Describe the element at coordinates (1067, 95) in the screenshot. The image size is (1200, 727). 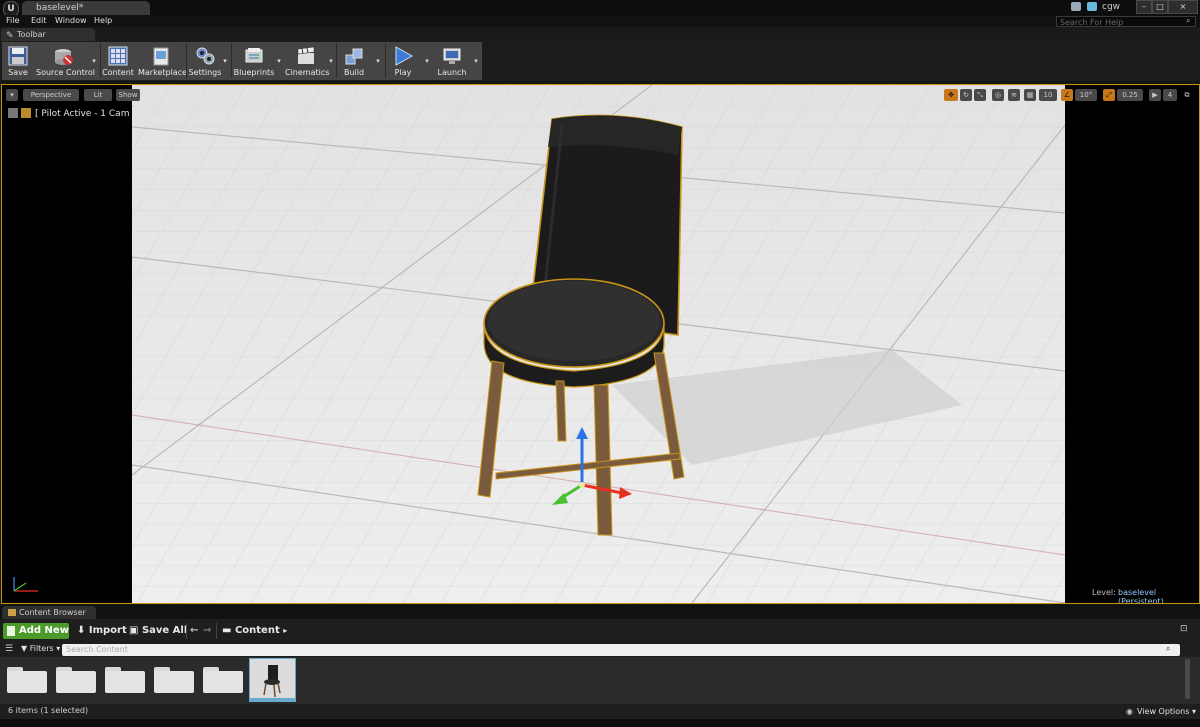
I see `rotation-snap-icon: ∠` at that location.